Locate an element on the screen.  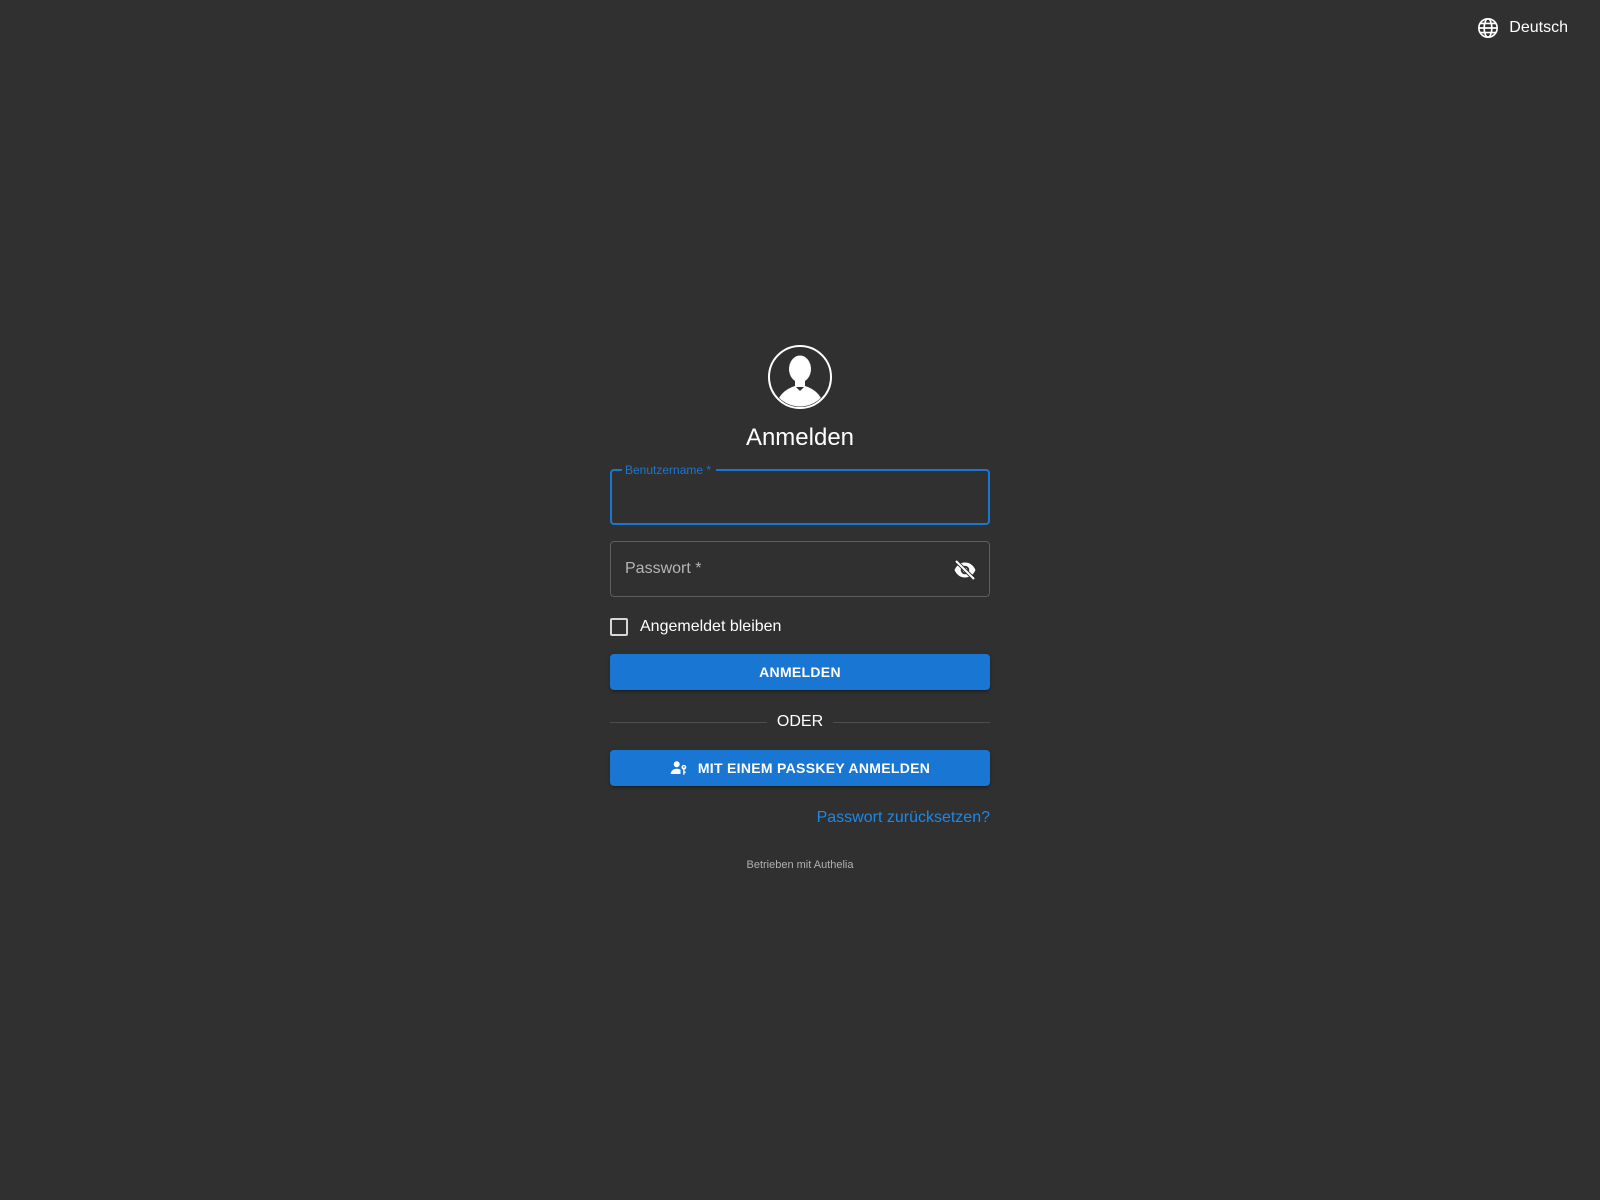
passkey-icon is located at coordinates (679, 768).